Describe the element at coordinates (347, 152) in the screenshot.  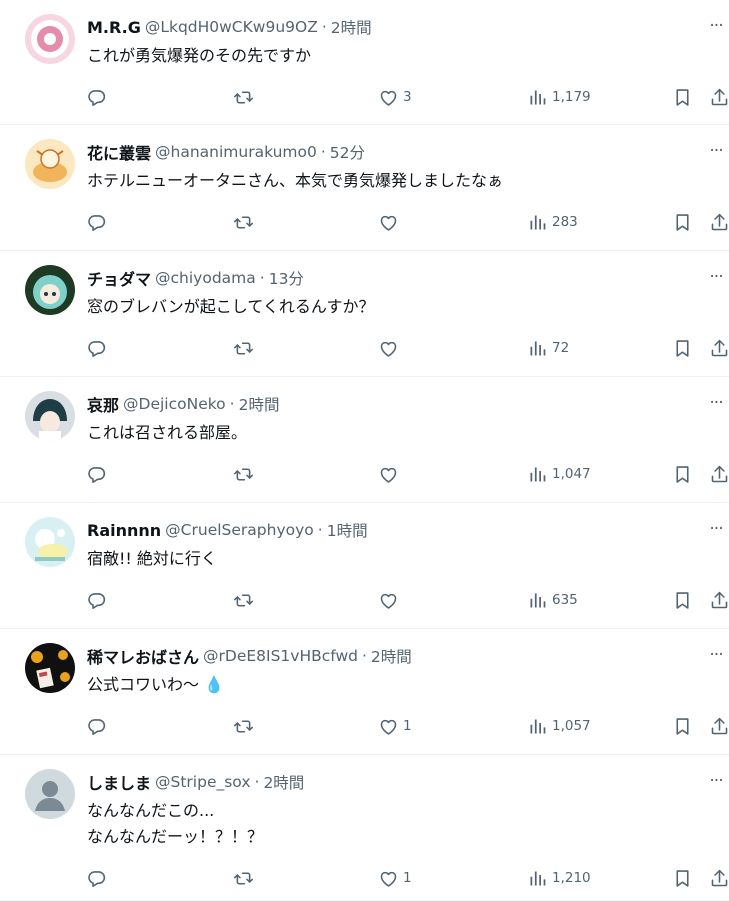
I see `timestamp: 52分` at that location.